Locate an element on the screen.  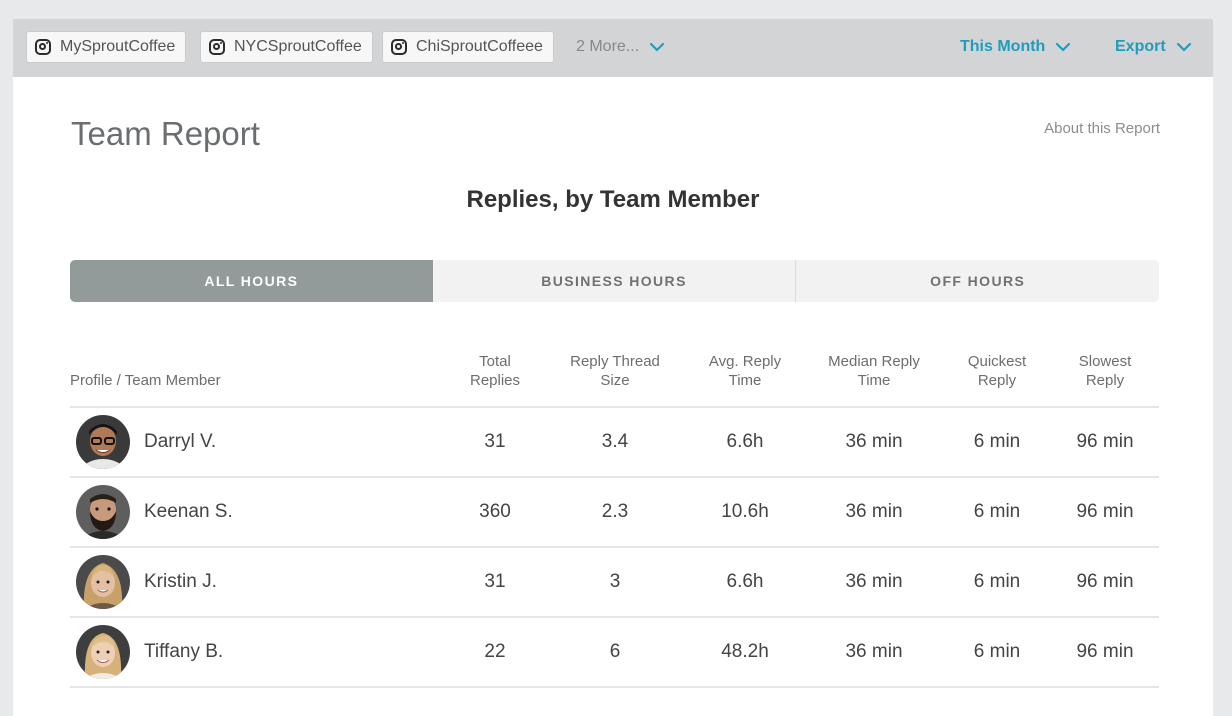
export-dropdown: Export is located at coordinates (1153, 47).